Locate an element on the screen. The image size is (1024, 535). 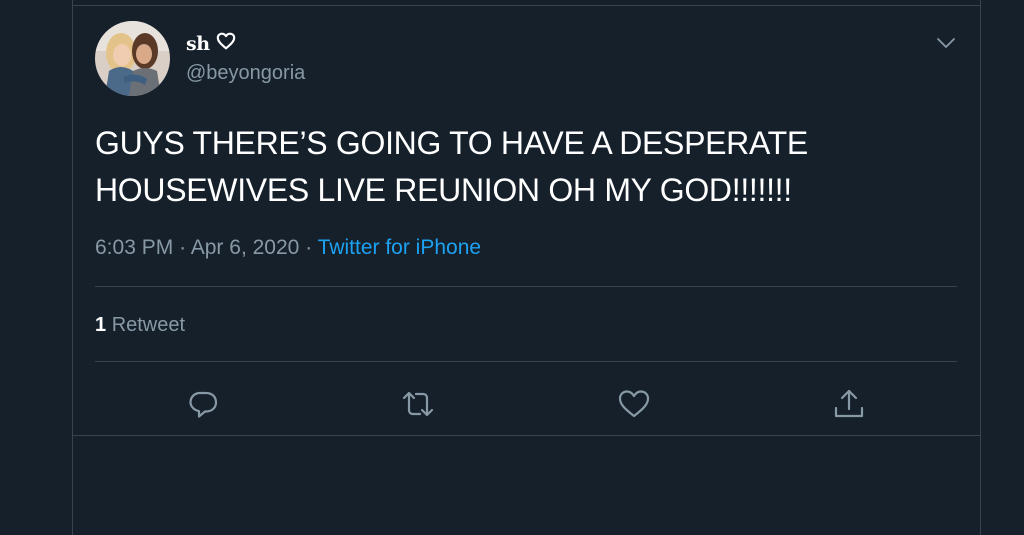
retweet-label: Retweet is located at coordinates (148, 325).